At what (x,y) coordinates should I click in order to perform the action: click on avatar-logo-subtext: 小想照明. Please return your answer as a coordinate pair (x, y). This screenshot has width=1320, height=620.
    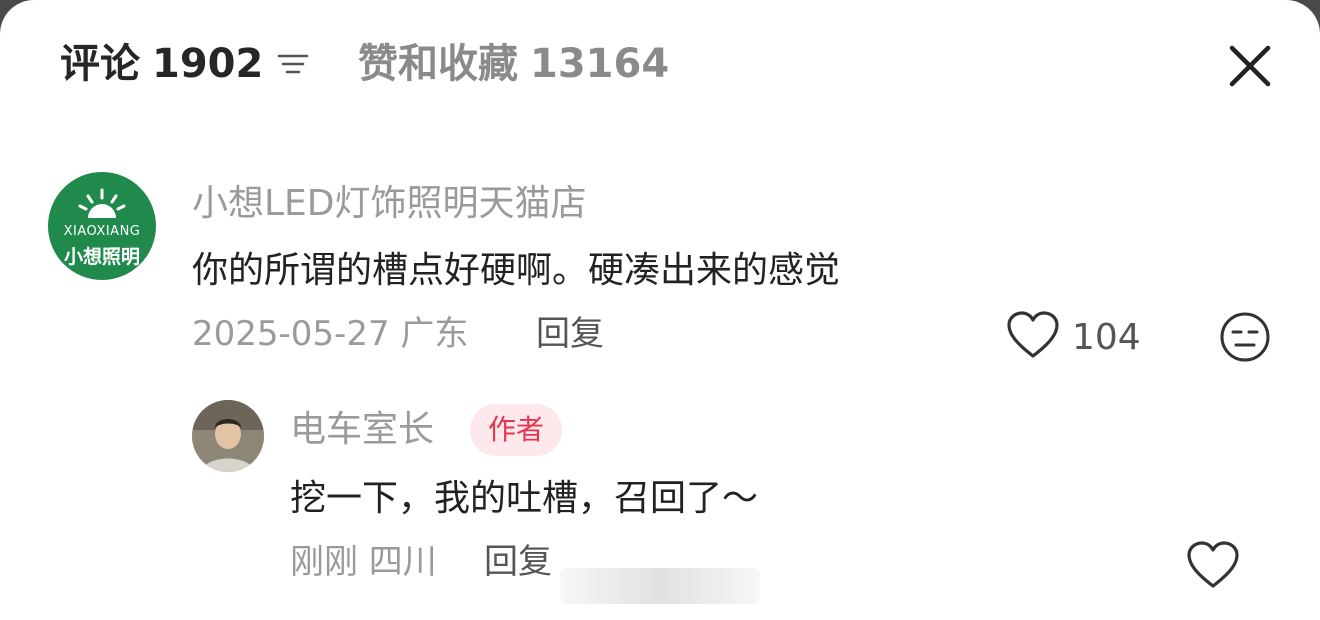
    Looking at the image, I should click on (101, 257).